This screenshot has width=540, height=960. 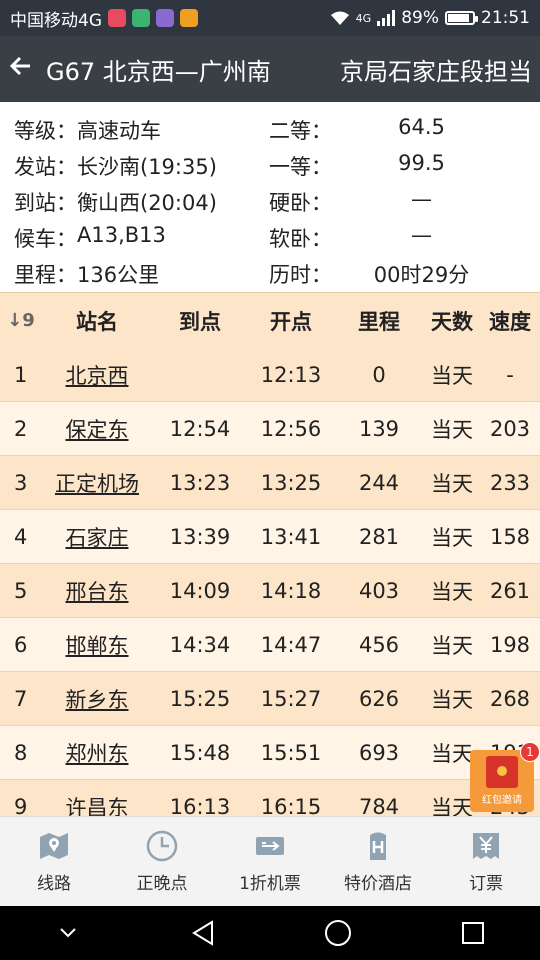 What do you see at coordinates (421, 127) in the screenshot?
I see `second-class-price: 64.5` at bounding box center [421, 127].